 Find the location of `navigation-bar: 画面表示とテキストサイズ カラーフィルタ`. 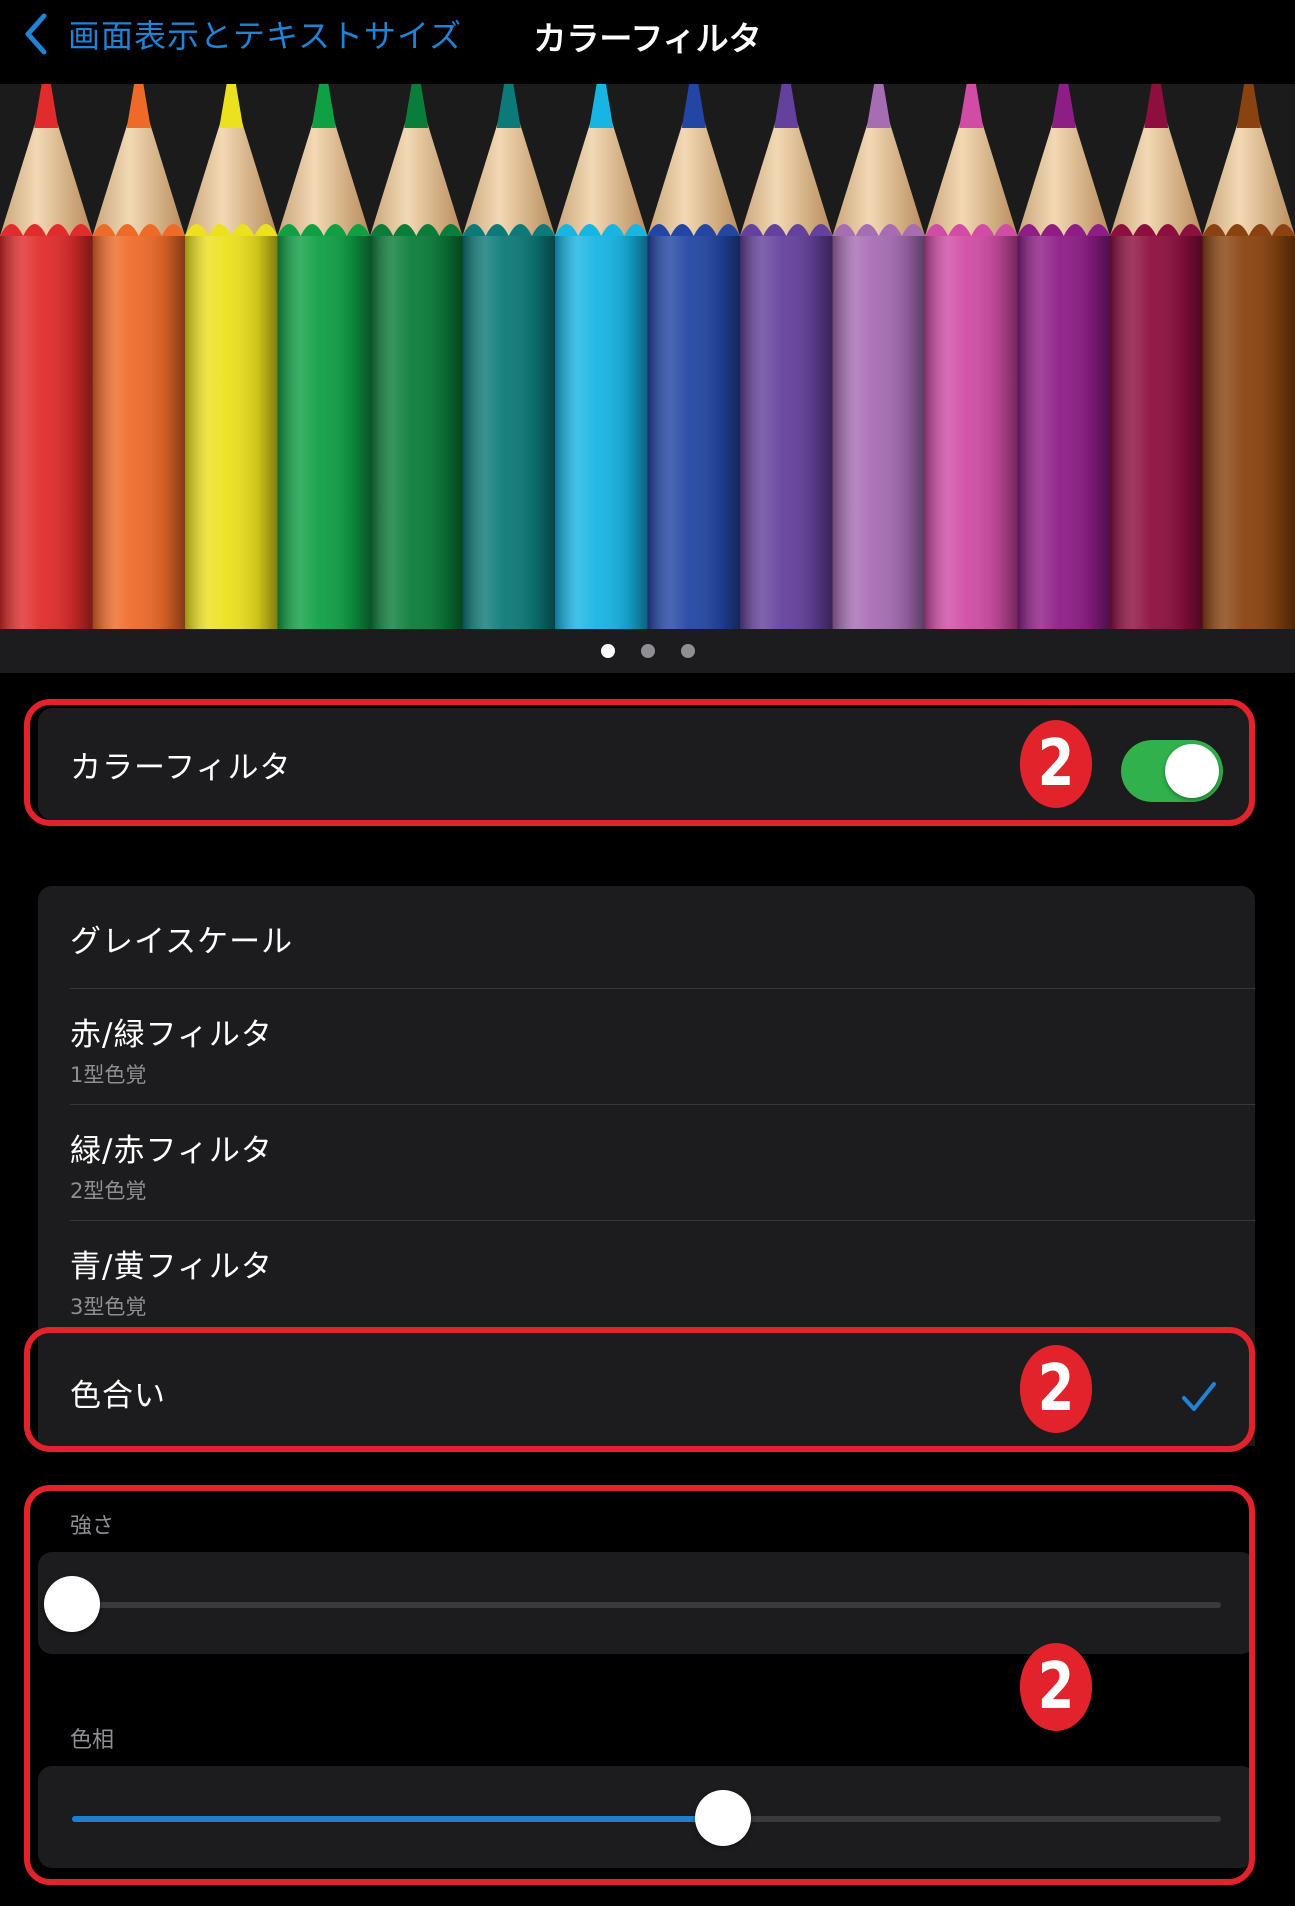

navigation-bar: 画面表示とテキストサイズ カラーフィルタ is located at coordinates (647, 42).